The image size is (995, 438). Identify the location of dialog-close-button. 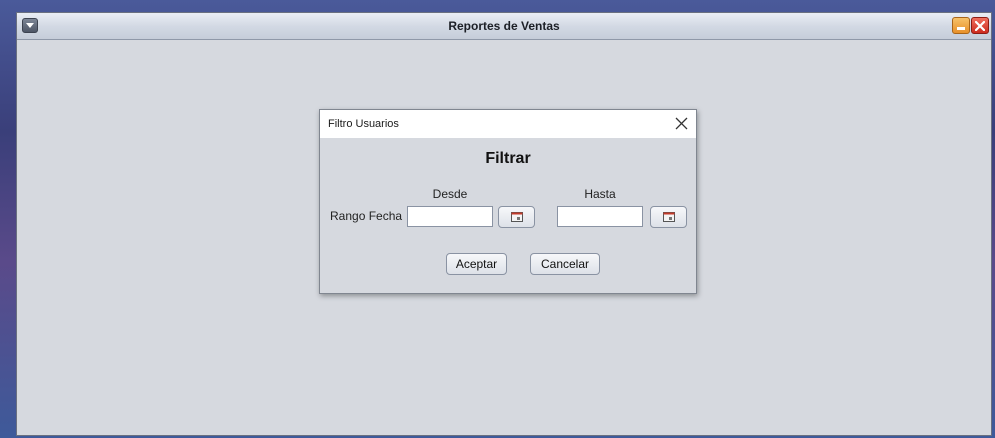
(681, 123).